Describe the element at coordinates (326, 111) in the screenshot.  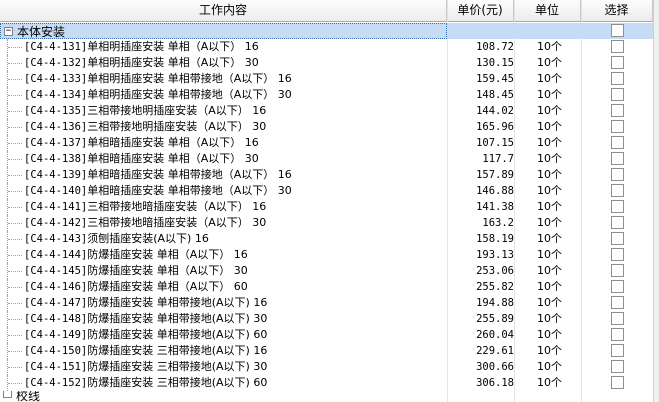
I see `table-row: [C4-4-135]三相带接地明插座安装（A以下） 16 144.02 10个` at that location.